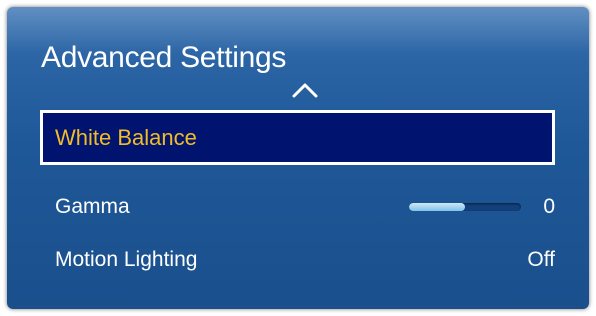 The height and width of the screenshot is (316, 596). Describe the element at coordinates (92, 206) in the screenshot. I see `menu-item-label: Gamma` at that location.